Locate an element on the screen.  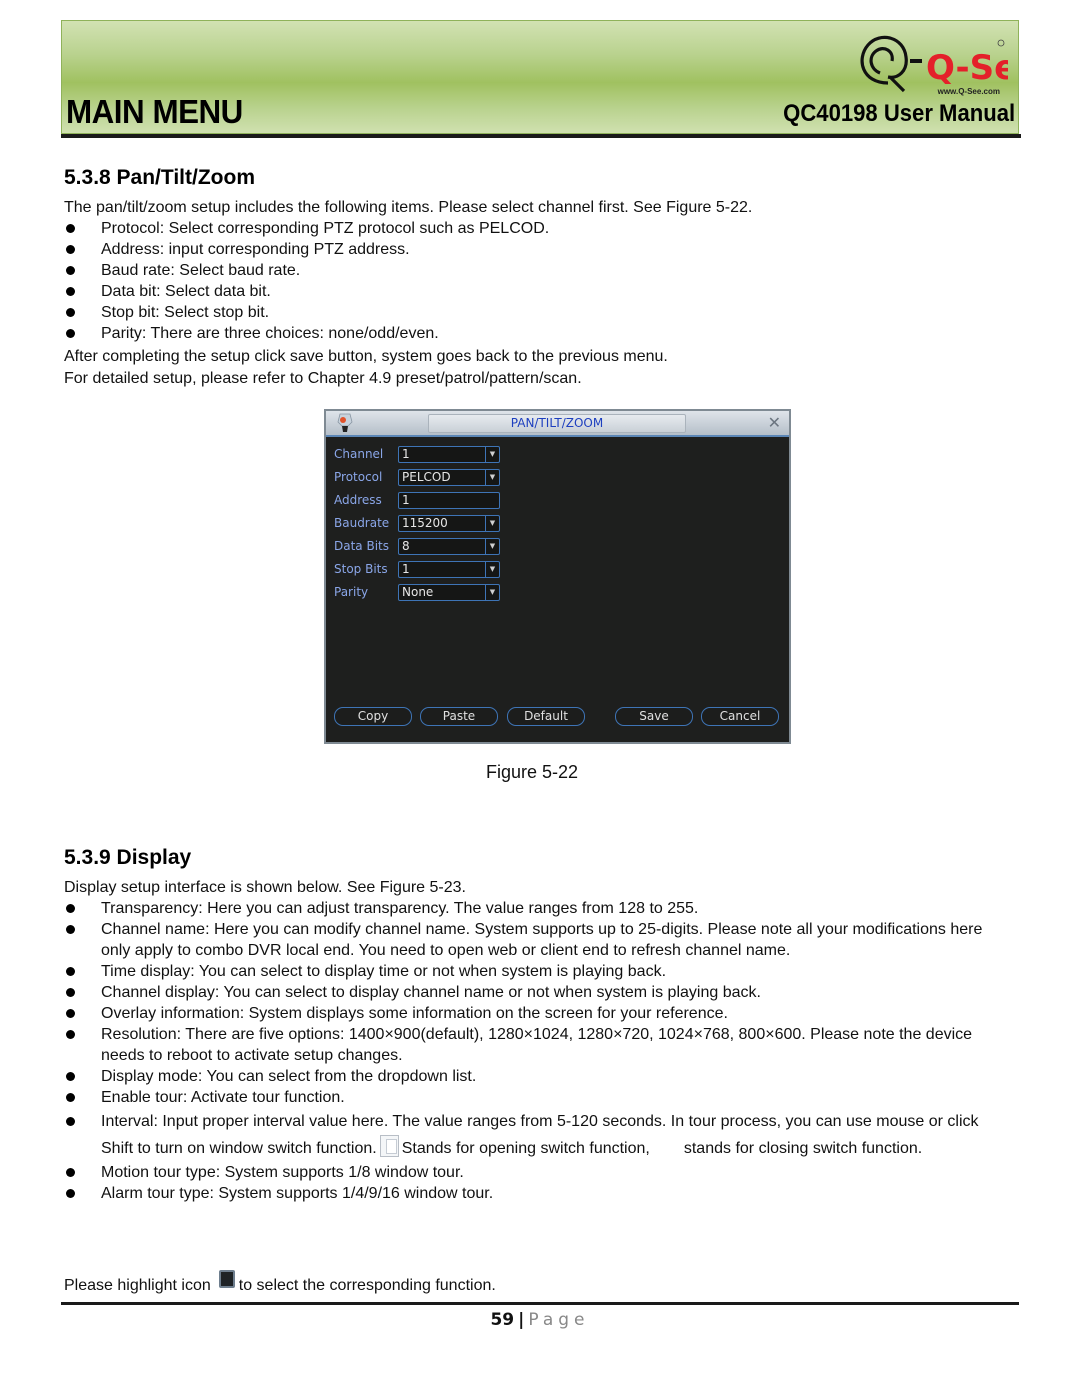
ptz-camera-icon is located at coordinates (345, 422).